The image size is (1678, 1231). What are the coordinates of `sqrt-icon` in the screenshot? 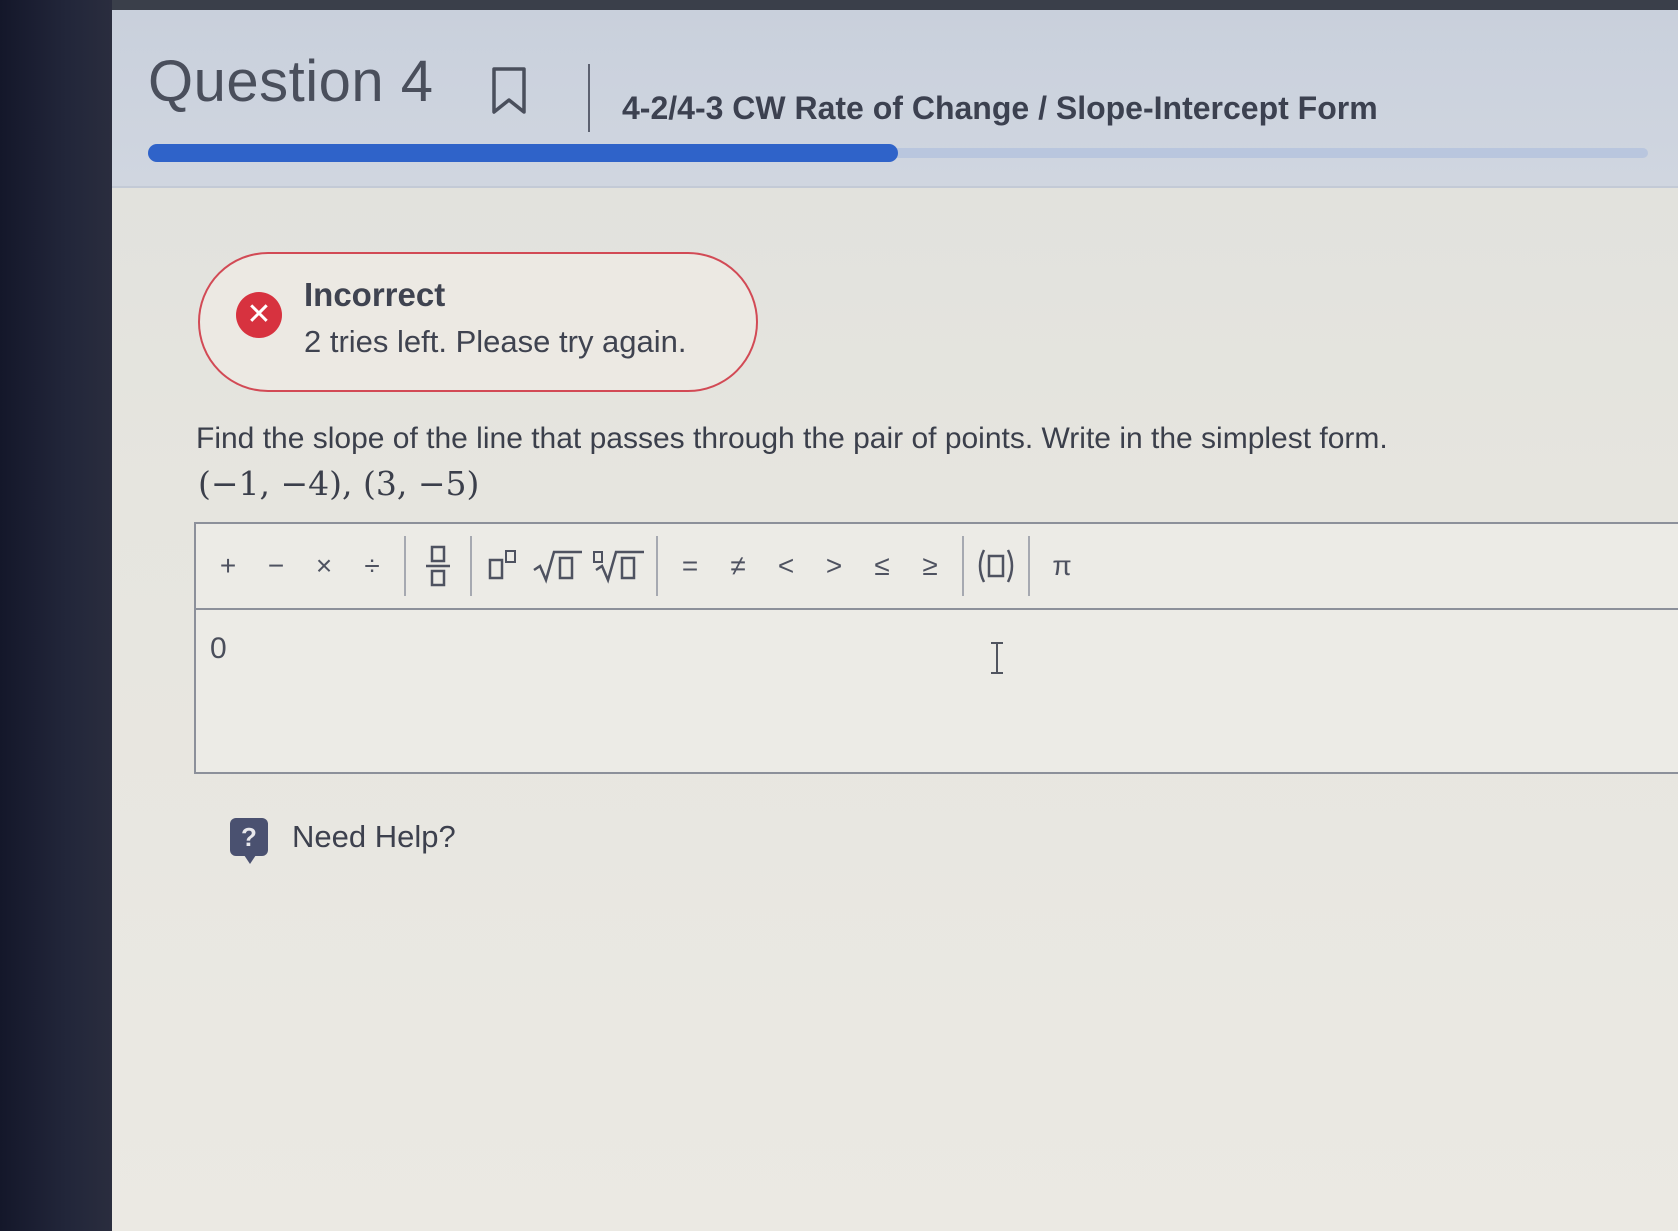 It's located at (558, 566).